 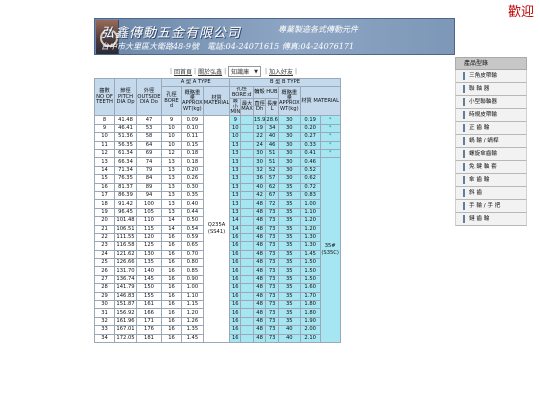 What do you see at coordinates (491, 180) in the screenshot?
I see `sidebar-item: 傘 齒 輪` at bounding box center [491, 180].